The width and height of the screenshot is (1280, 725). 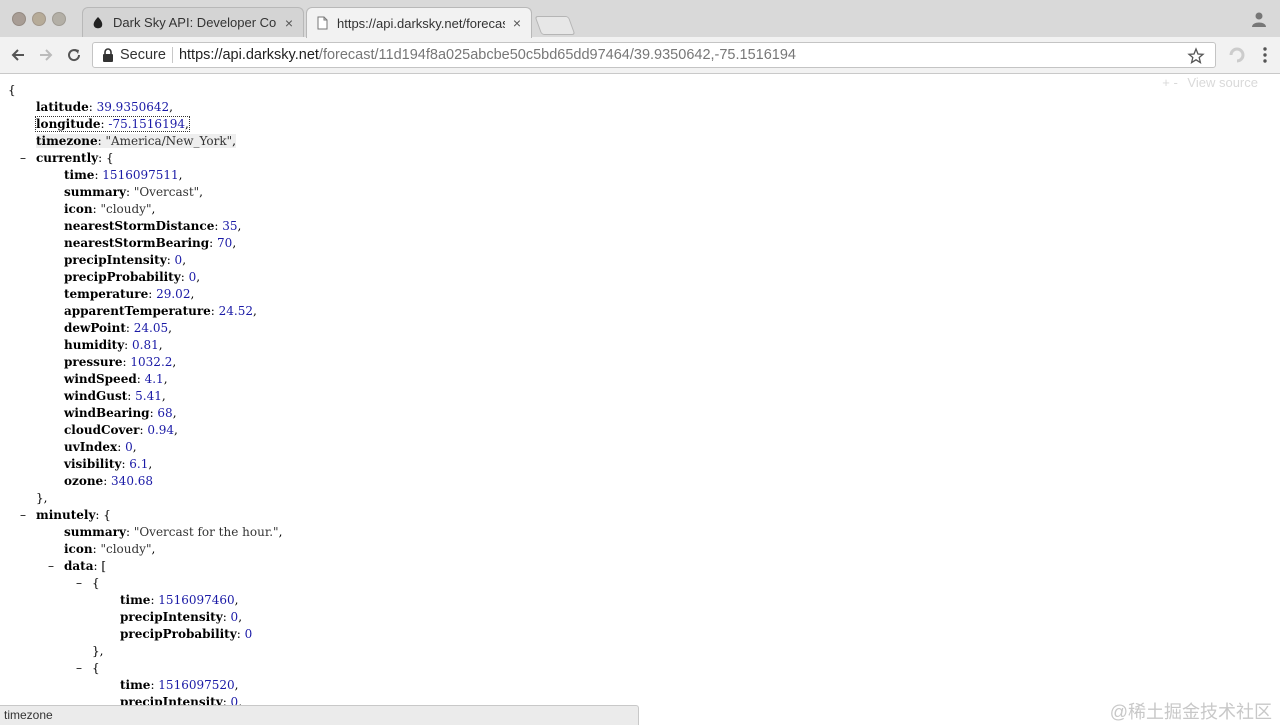 I want to click on json-entry: dewPoint: 24.05,, so click(x=118, y=328).